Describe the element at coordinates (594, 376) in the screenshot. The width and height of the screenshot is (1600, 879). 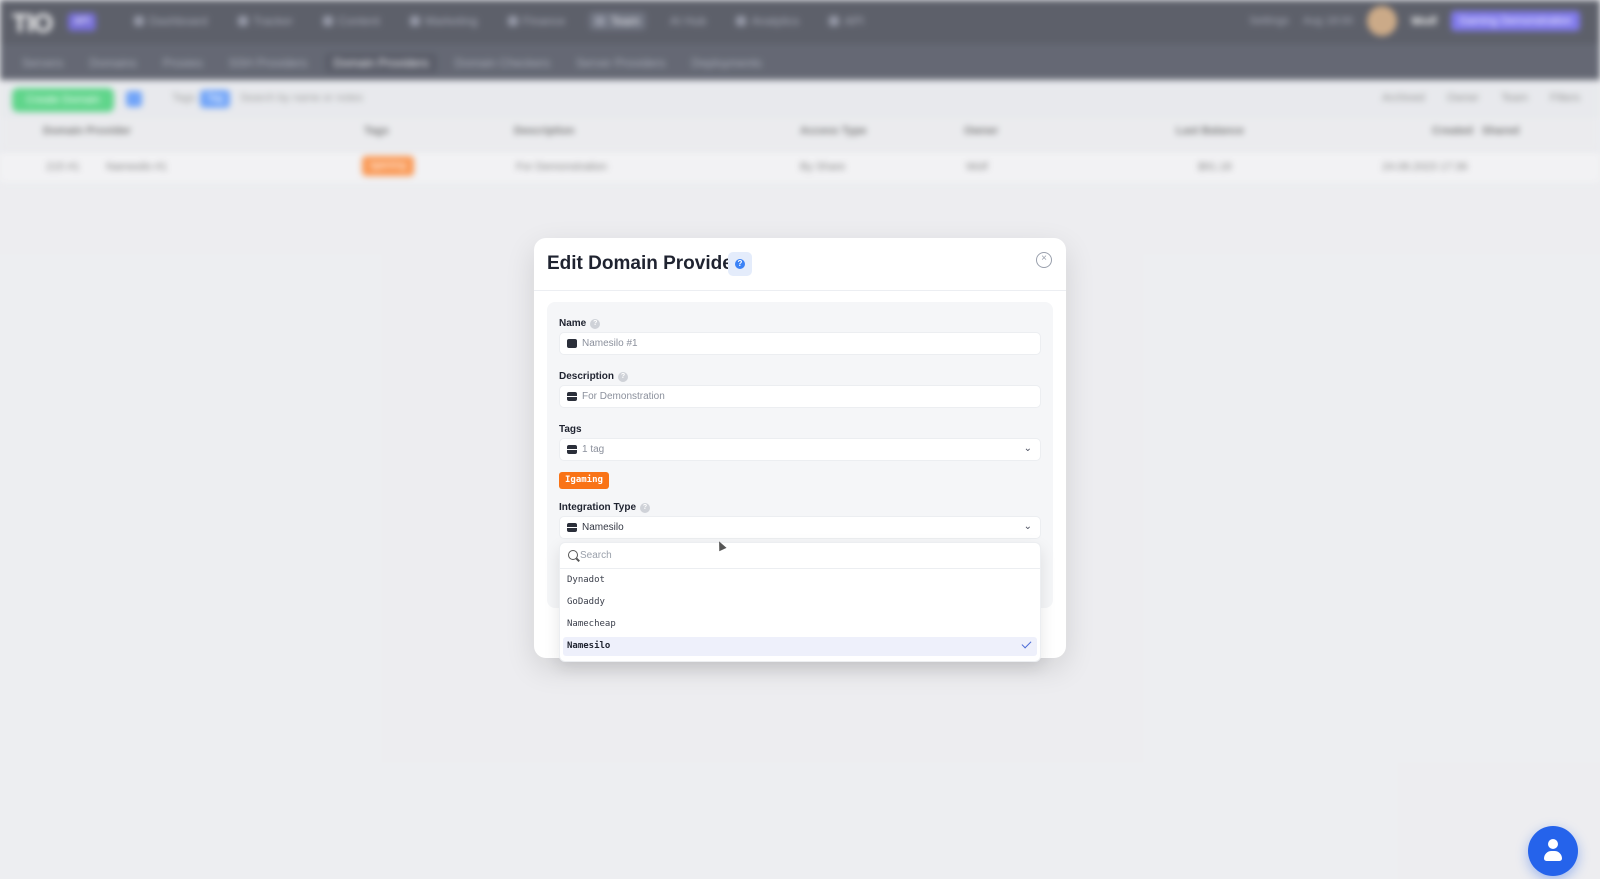
I see `description-label: Description ?` at that location.